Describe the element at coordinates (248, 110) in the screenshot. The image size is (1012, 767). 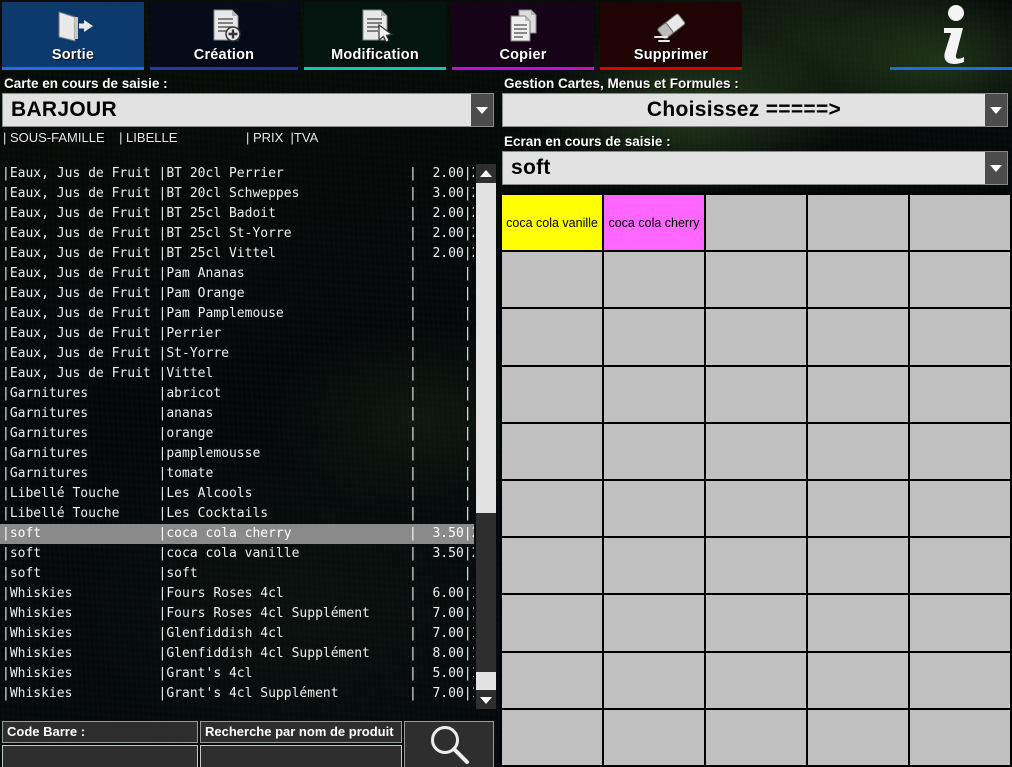
I see `card-combobox: BARJOUR` at that location.